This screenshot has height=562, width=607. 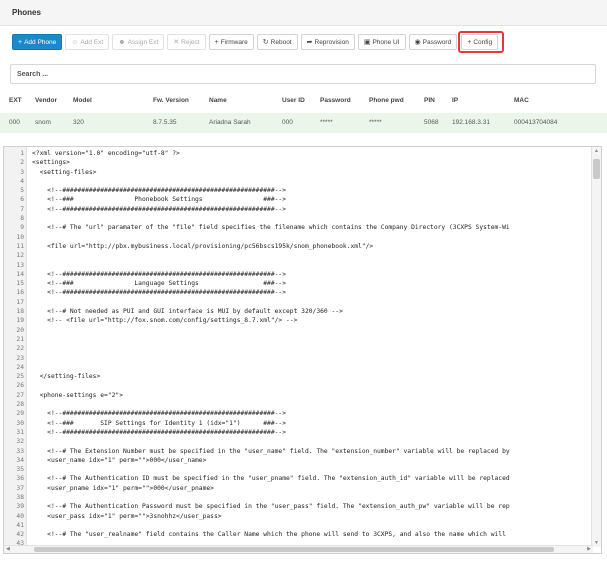 I want to click on add-phone-button: + Add Phone, so click(x=37, y=42).